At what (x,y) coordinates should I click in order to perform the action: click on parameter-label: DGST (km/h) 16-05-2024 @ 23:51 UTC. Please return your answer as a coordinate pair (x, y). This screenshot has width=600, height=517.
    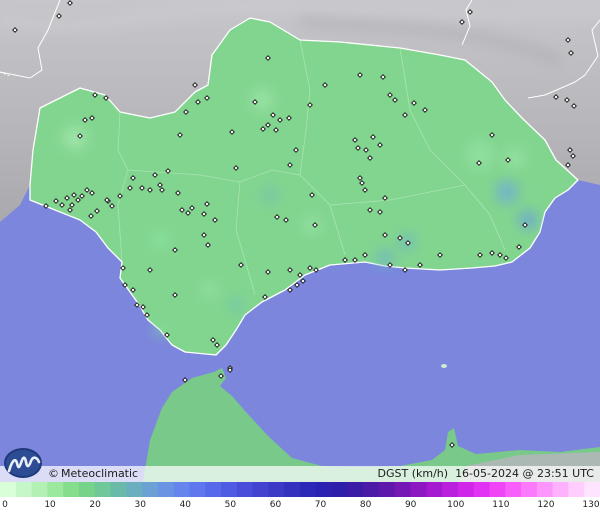
    Looking at the image, I should click on (486, 473).